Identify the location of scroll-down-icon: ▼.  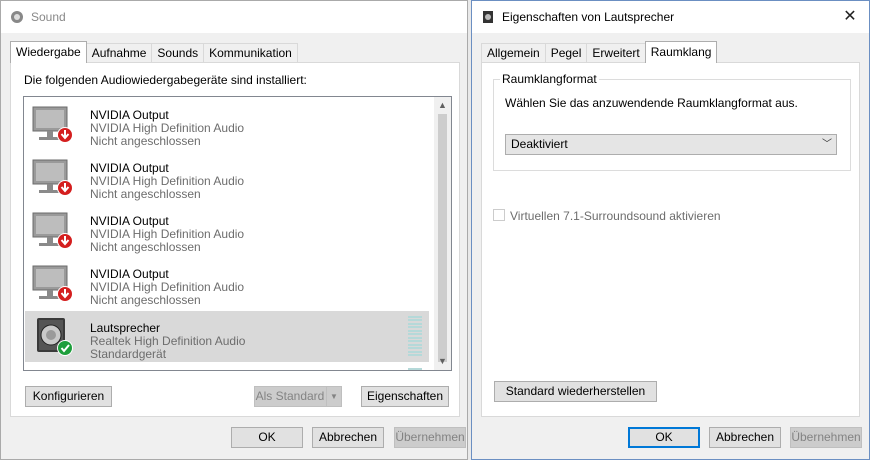
(442, 361).